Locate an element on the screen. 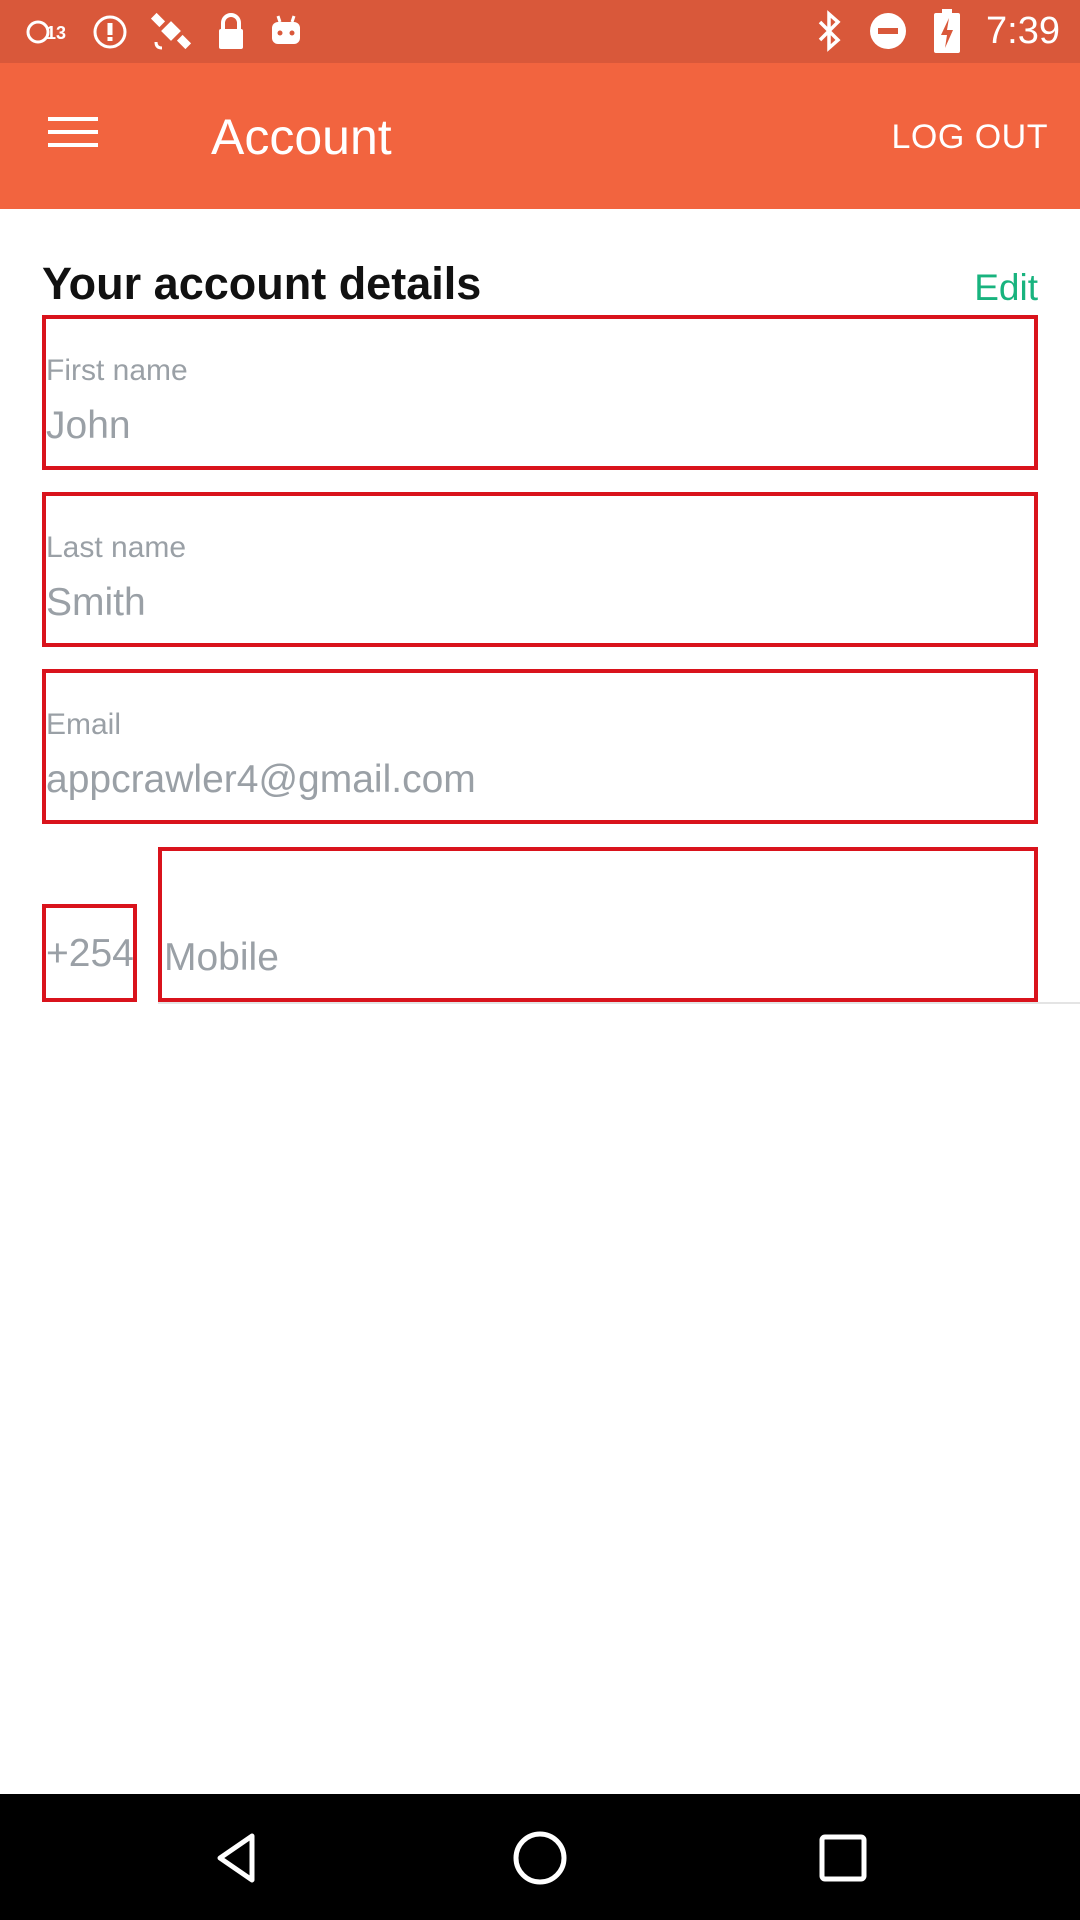  menu-icon is located at coordinates (73, 136).